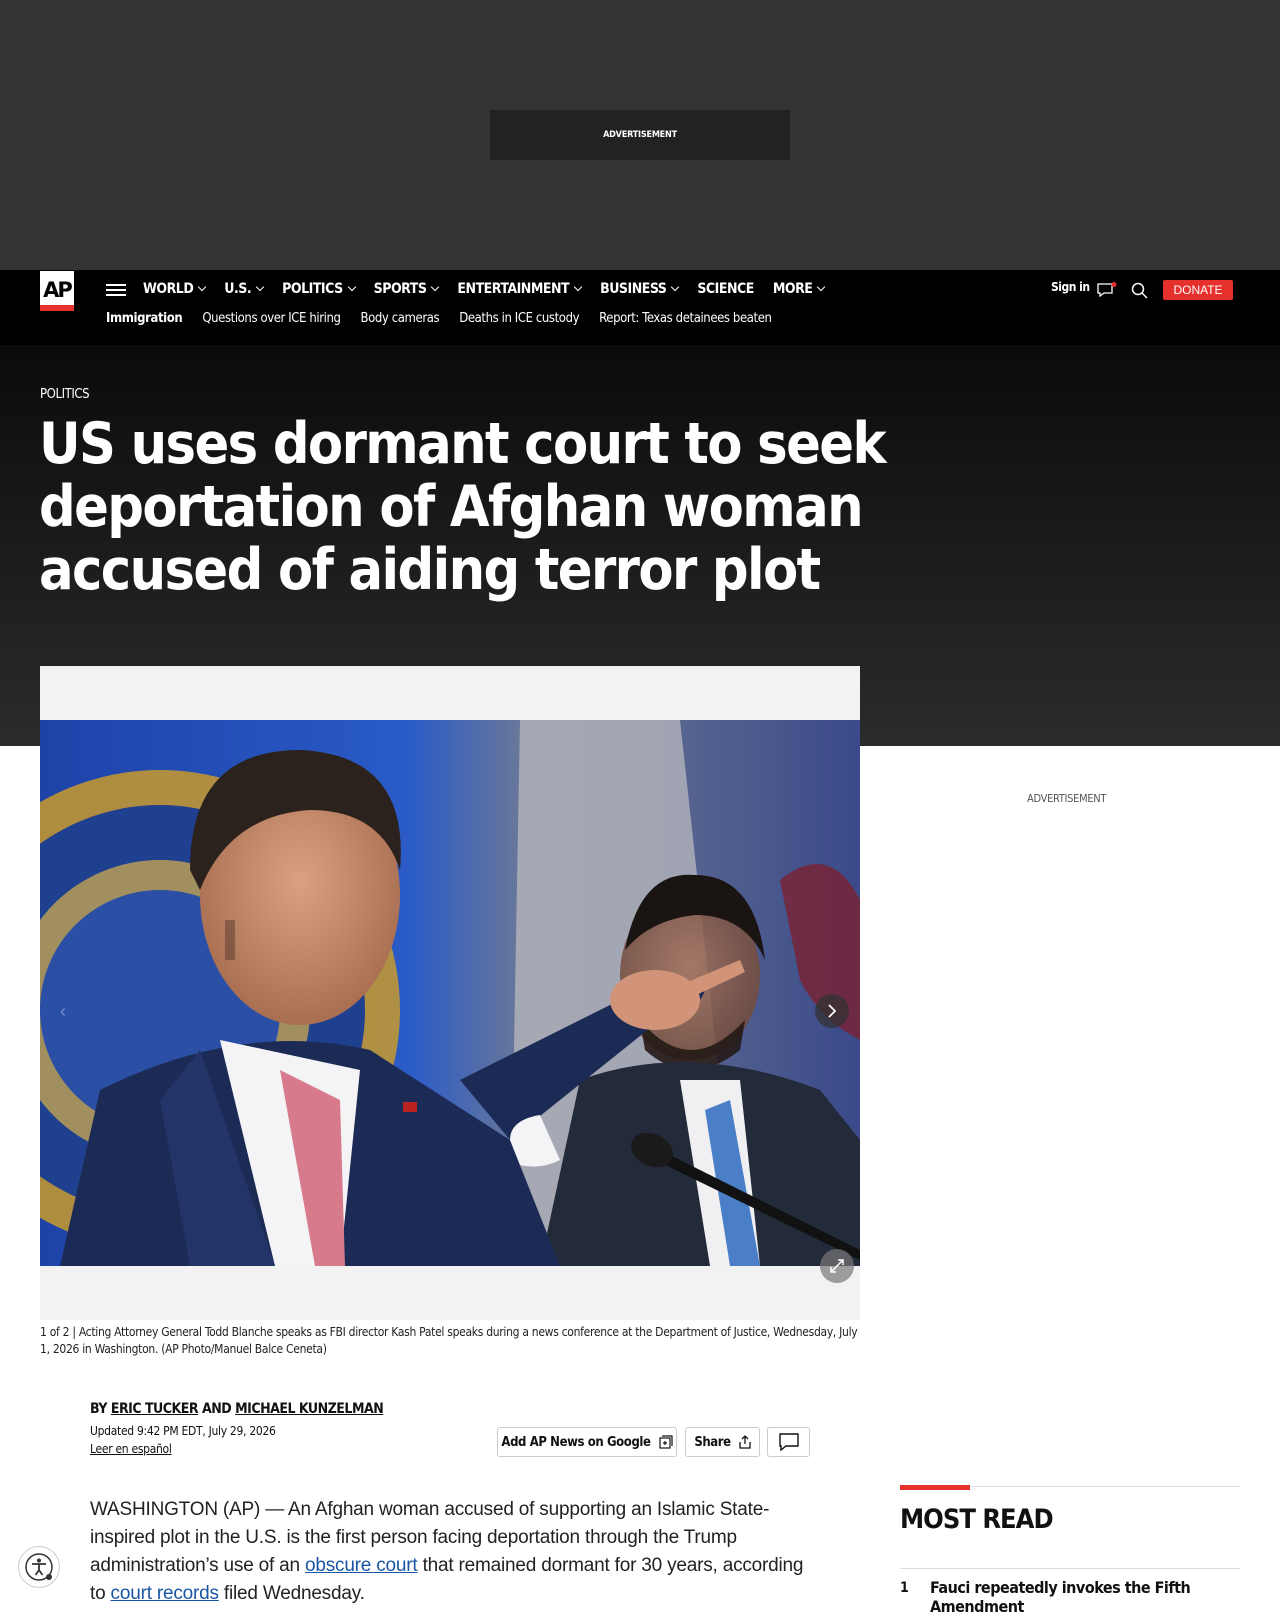 The width and height of the screenshot is (1280, 1616). Describe the element at coordinates (935, 1487) in the screenshot. I see `most-read-accent-bar` at that location.